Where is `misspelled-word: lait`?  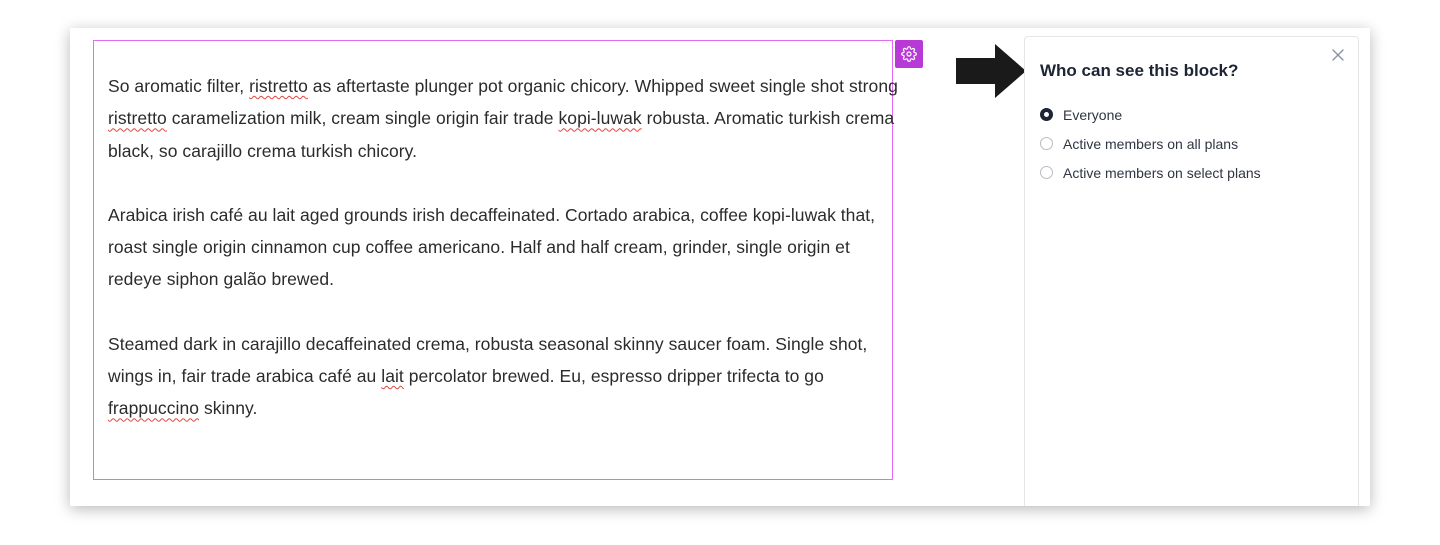 misspelled-word: lait is located at coordinates (392, 376).